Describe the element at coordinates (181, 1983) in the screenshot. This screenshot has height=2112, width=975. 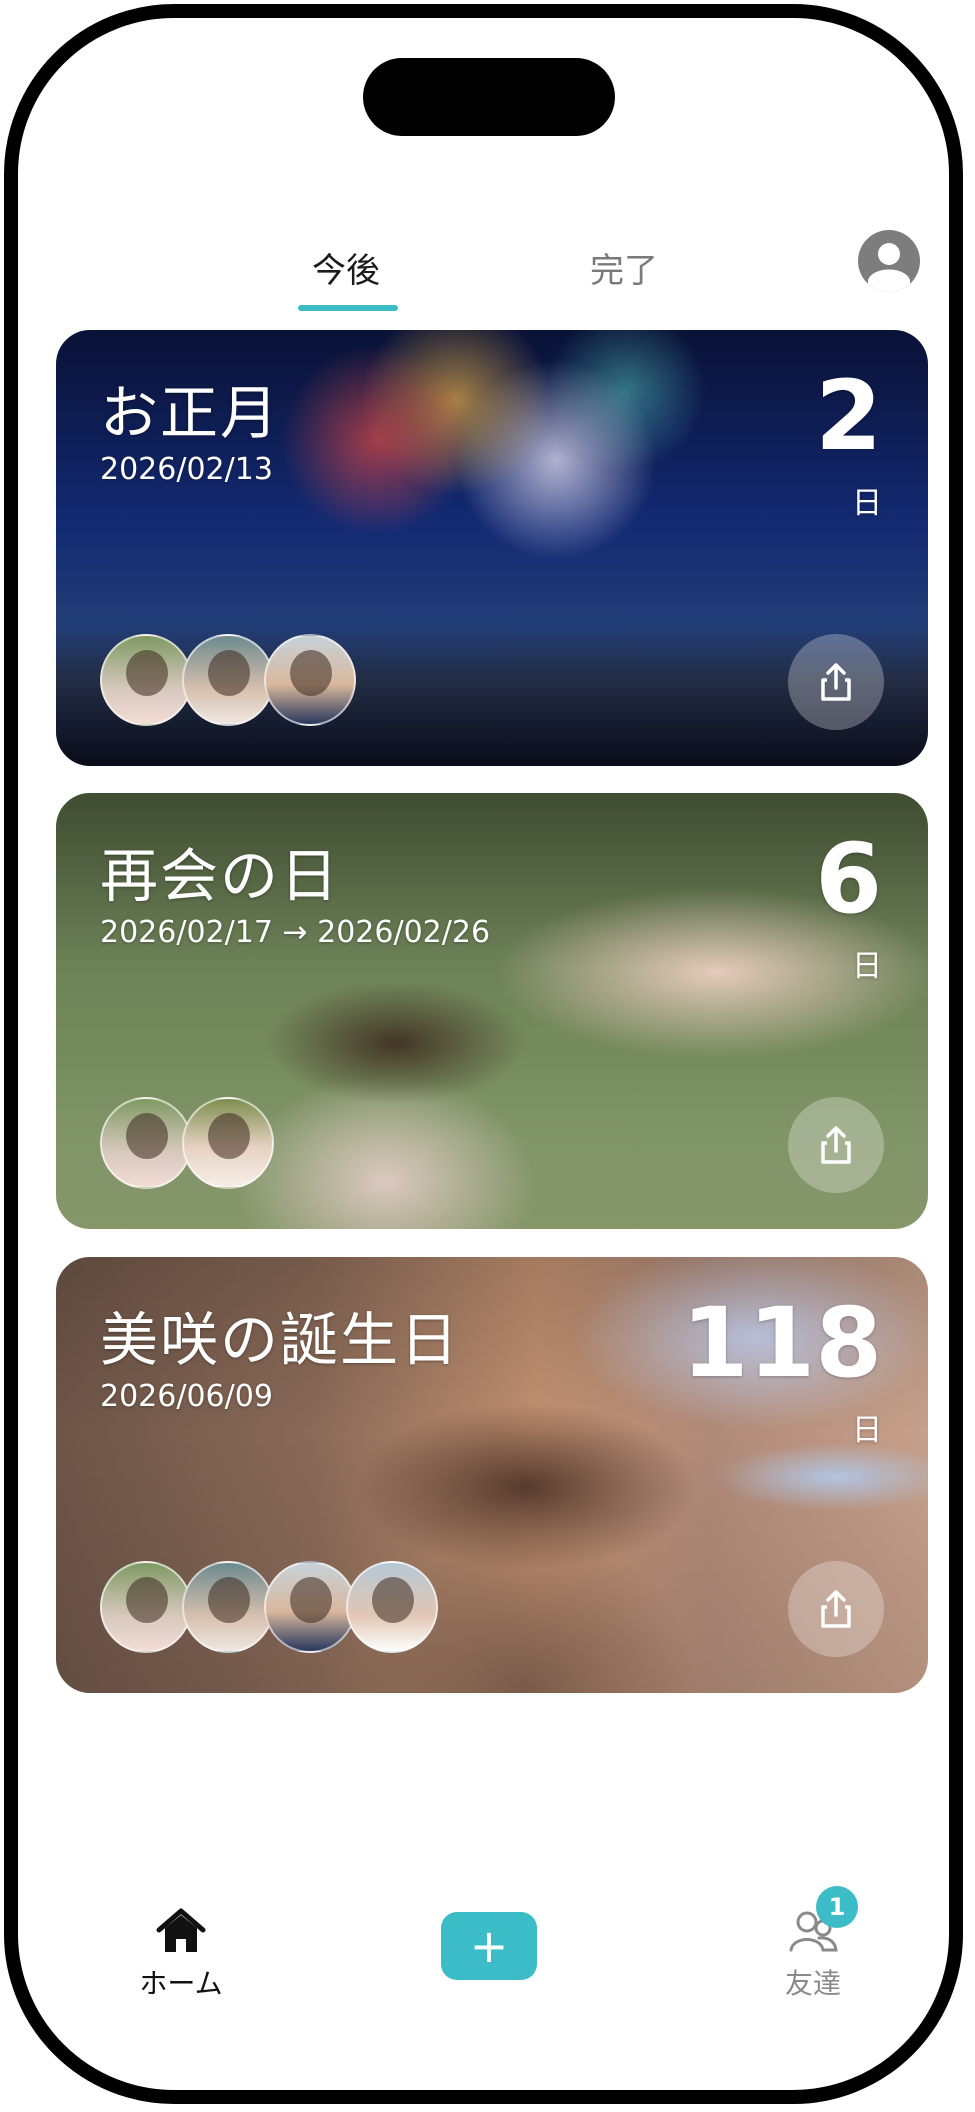
I see `nav-home-label: ホーム` at that location.